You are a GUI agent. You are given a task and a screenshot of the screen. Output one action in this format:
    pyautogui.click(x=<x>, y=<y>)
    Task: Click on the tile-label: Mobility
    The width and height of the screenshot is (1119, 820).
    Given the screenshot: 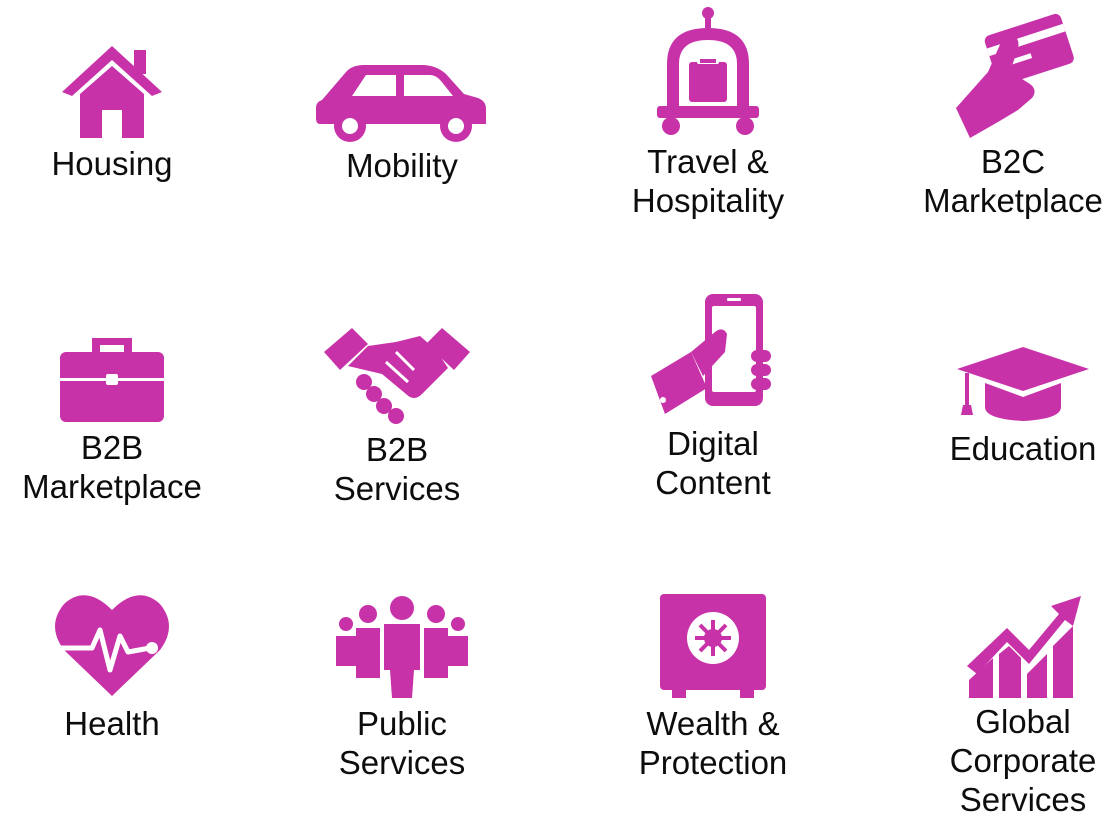 What is the action you would take?
    pyautogui.click(x=402, y=165)
    